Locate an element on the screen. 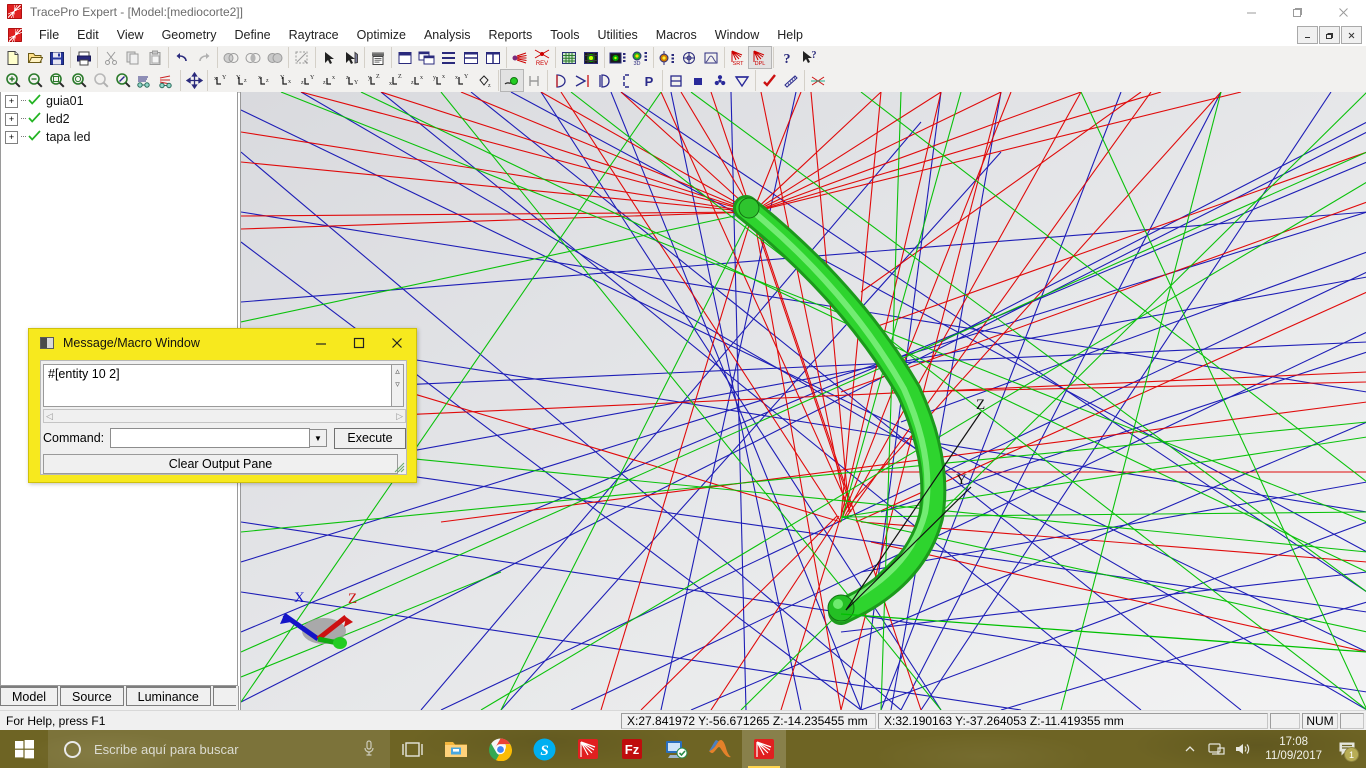 Image resolution: width=1366 pixels, height=768 pixels. zoom-selection-icon is located at coordinates (123, 80).